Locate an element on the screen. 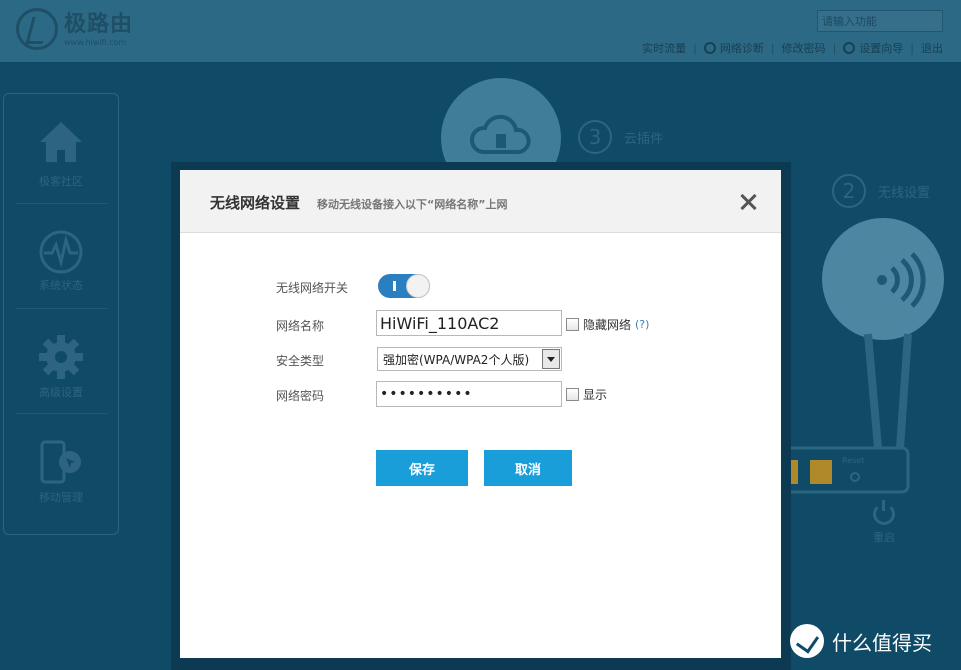 The image size is (961, 670). wireless-switch-label: 无线网络开关 is located at coordinates (312, 288).